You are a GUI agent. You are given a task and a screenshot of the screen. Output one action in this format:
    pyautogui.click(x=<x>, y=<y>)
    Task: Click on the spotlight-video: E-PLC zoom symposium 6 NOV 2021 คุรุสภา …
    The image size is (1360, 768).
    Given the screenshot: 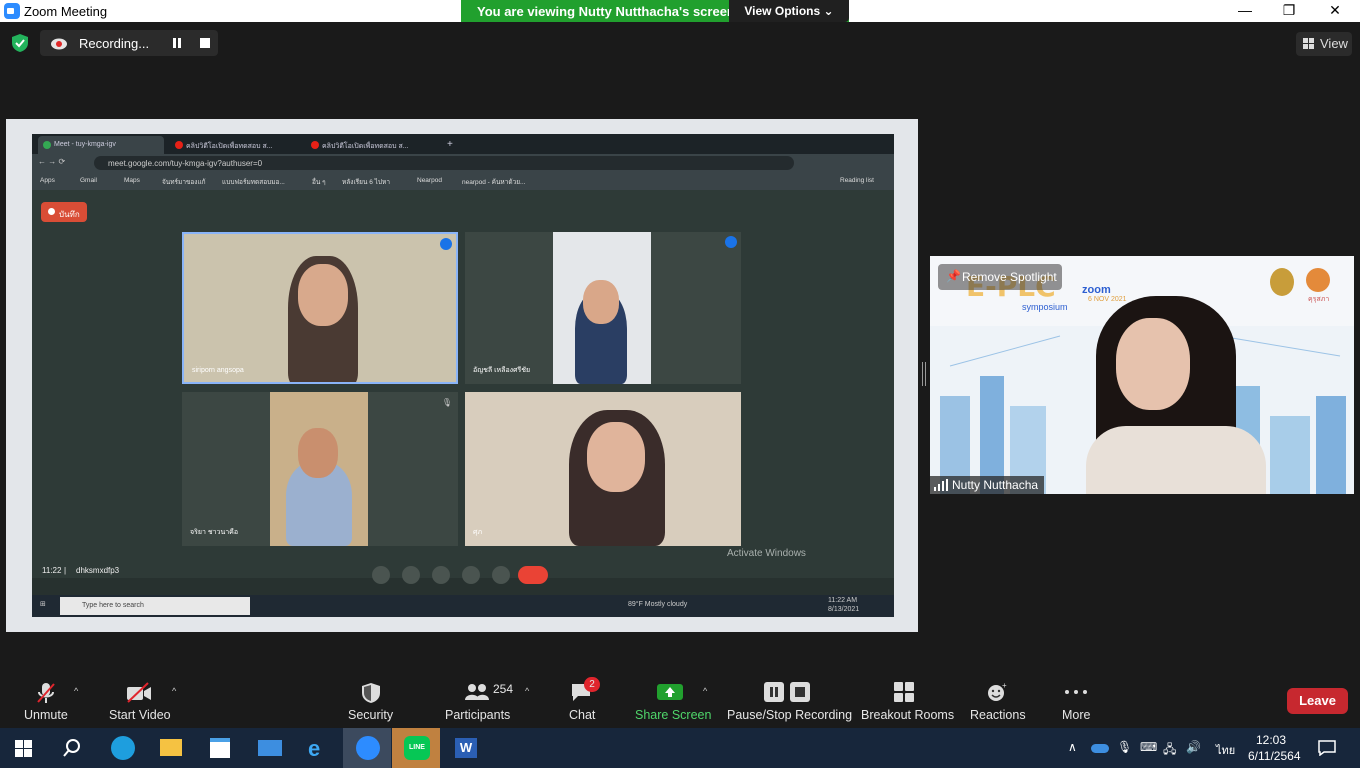 What is the action you would take?
    pyautogui.click(x=1142, y=375)
    